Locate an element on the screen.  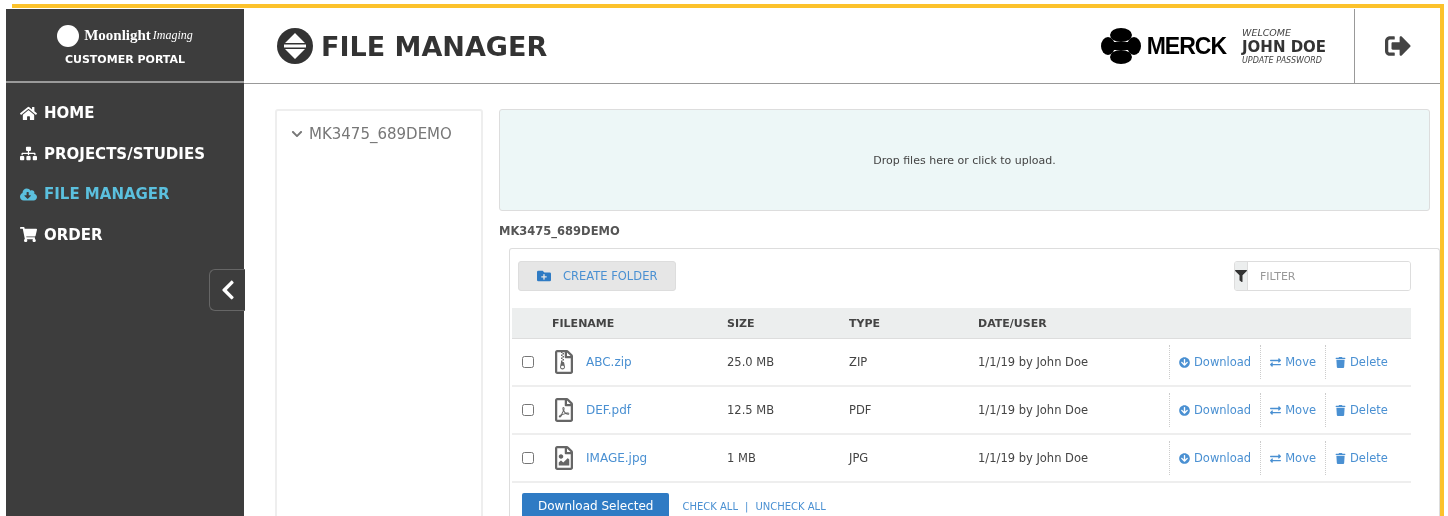
table-cell-text: PDF is located at coordinates (861, 410).